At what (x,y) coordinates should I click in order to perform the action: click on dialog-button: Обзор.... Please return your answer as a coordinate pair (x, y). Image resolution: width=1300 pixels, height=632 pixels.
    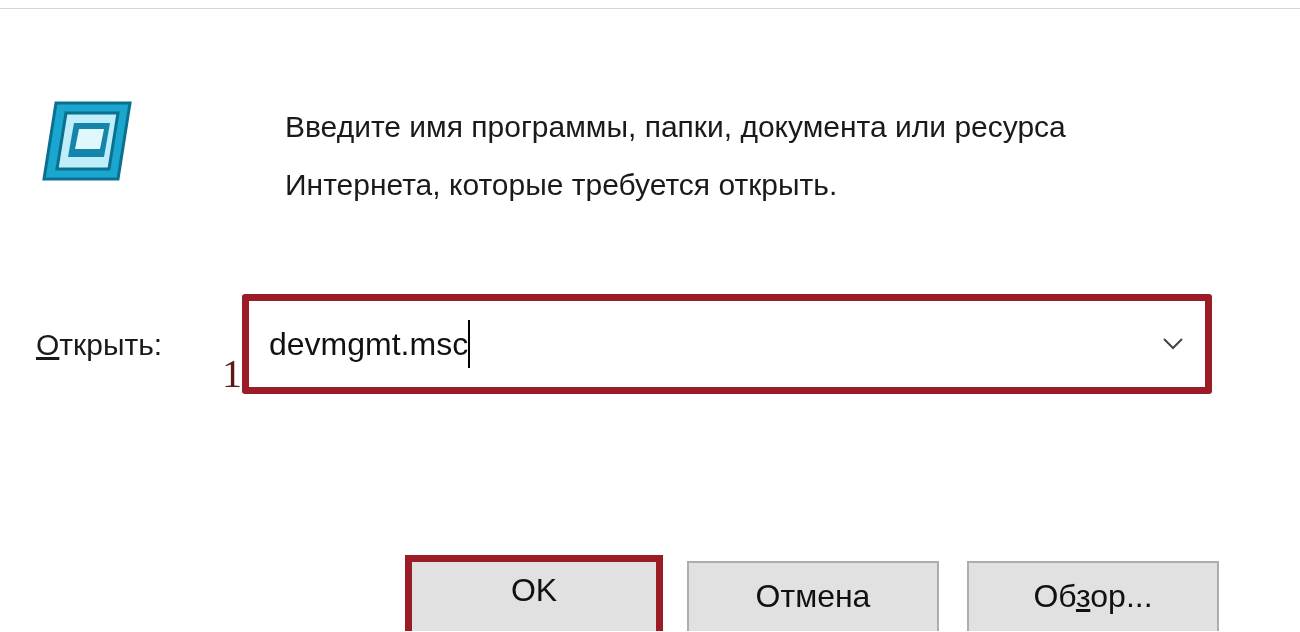
    Looking at the image, I should click on (1093, 596).